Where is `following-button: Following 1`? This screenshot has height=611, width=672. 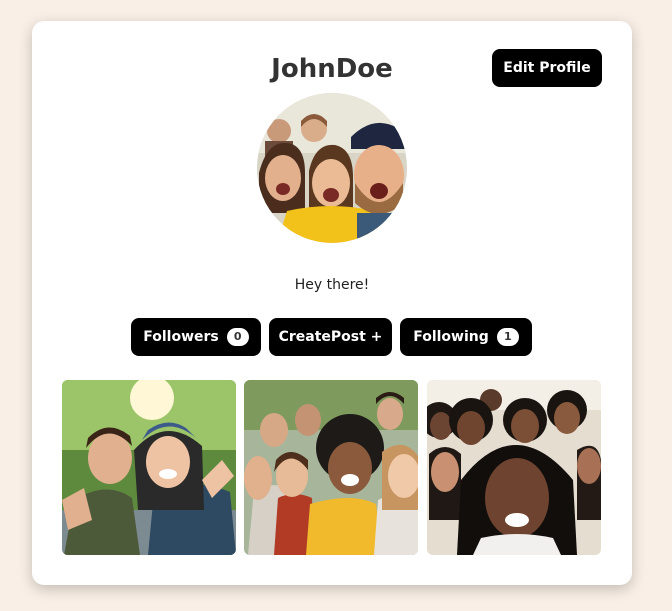
following-button: Following 1 is located at coordinates (466, 337).